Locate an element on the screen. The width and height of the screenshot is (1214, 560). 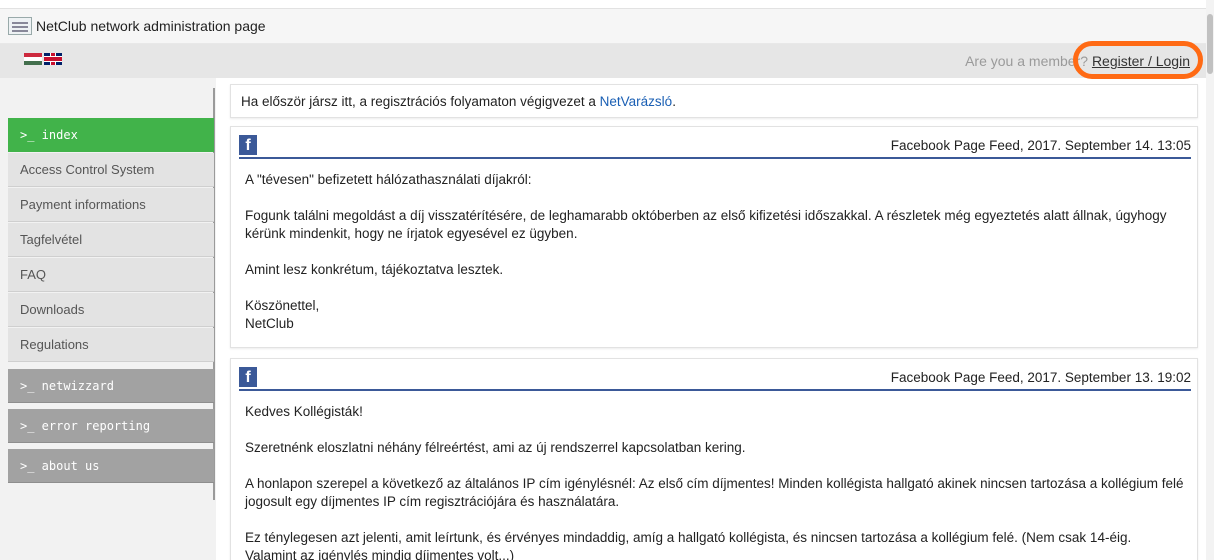
post-paragraph: Köszönettel, NetClub is located at coordinates (282, 314).